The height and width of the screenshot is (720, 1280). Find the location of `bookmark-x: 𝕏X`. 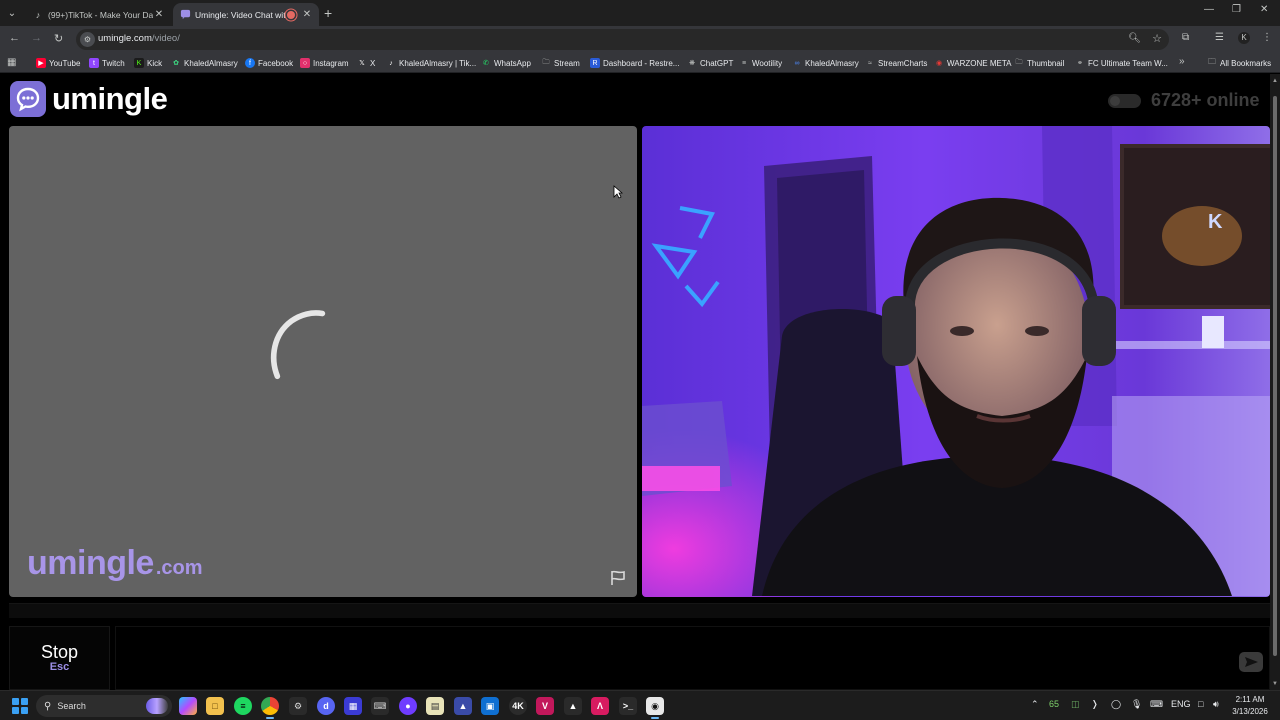

bookmark-x: 𝕏X is located at coordinates (366, 63).